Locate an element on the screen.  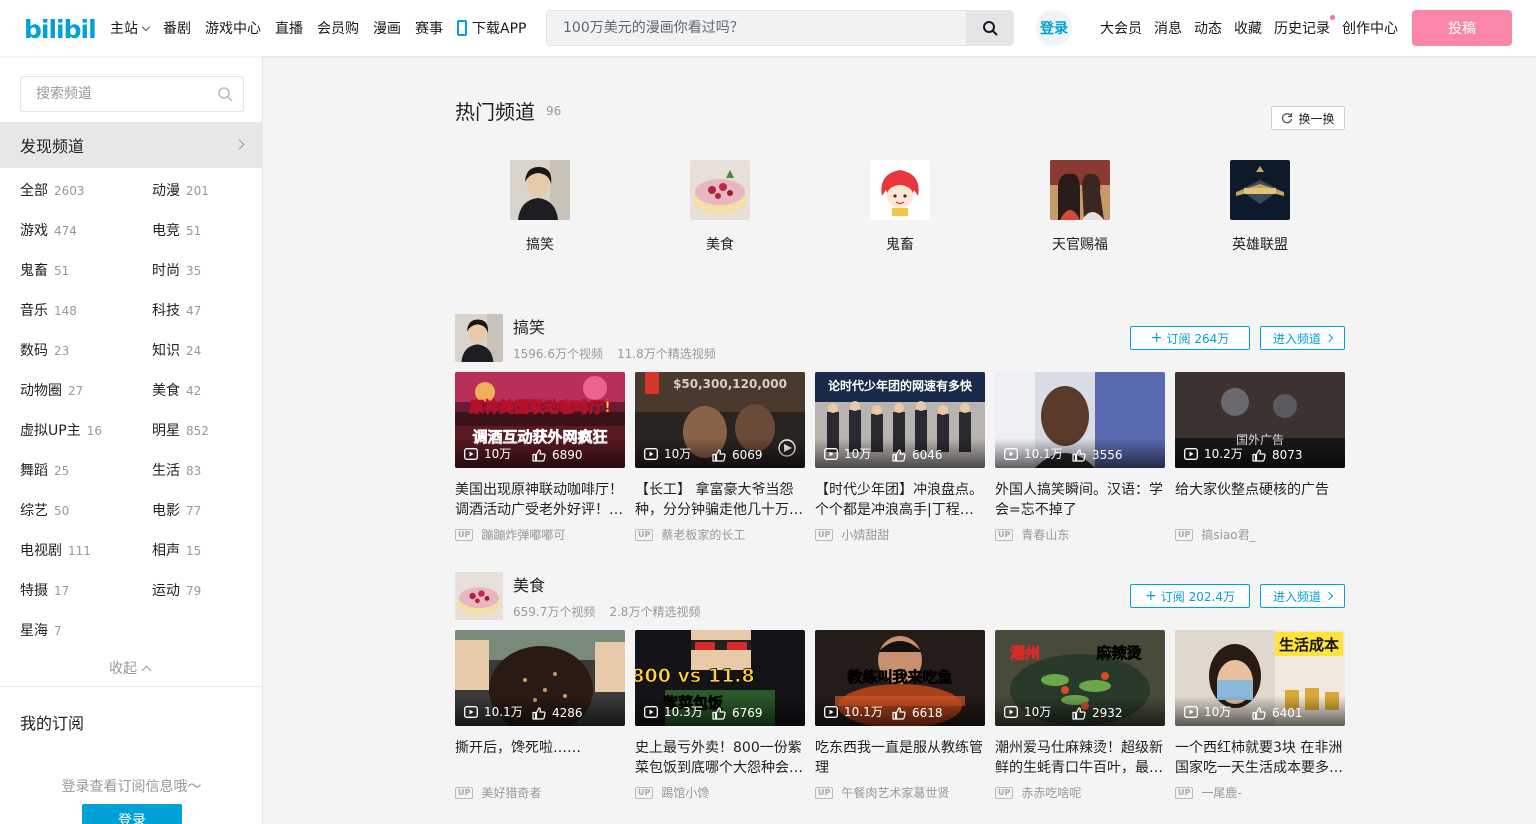
nav-dynamics: 动态 is located at coordinates (1208, 28).